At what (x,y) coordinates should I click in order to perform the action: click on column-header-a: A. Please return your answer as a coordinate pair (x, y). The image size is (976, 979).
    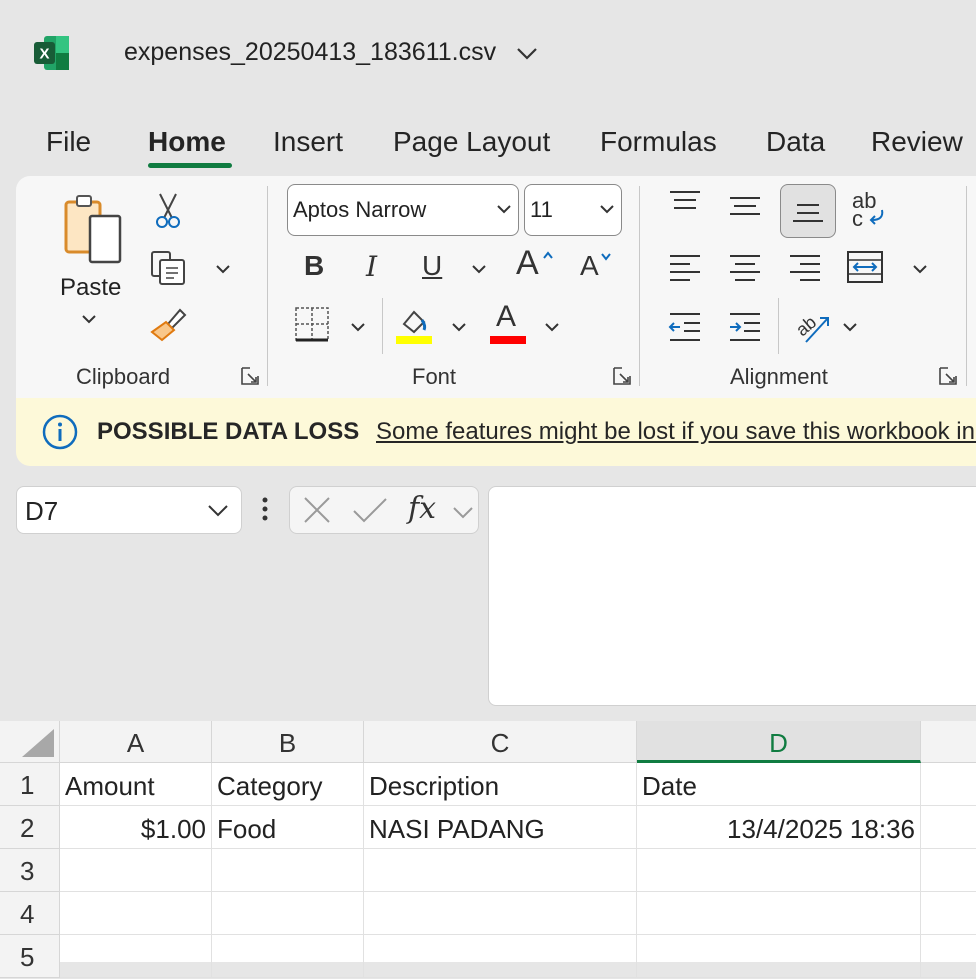
    Looking at the image, I should click on (136, 742).